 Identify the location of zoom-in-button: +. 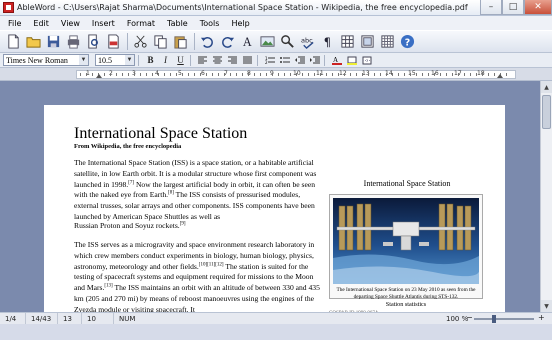
(541, 317).